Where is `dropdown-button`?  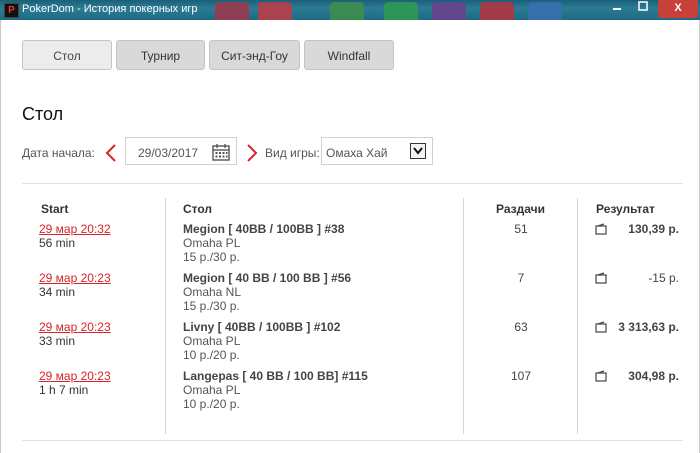
dropdown-button is located at coordinates (418, 151).